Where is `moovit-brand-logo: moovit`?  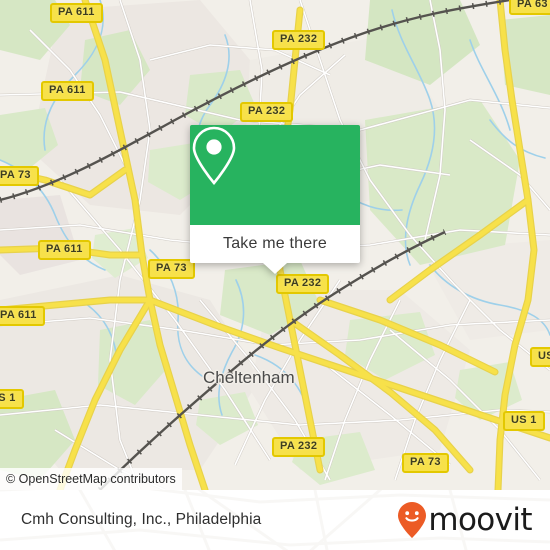
moovit-brand-logo: moovit is located at coordinates (465, 520).